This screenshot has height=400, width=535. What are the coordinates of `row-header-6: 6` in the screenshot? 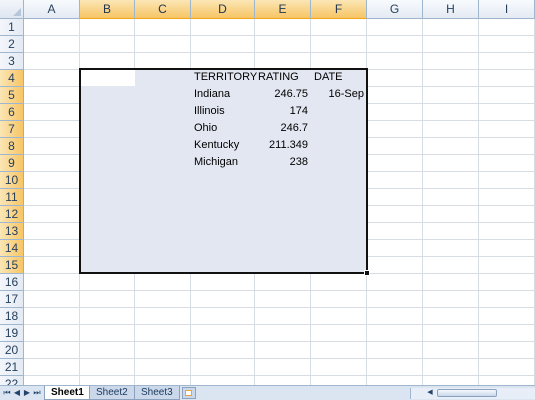 It's located at (12, 112).